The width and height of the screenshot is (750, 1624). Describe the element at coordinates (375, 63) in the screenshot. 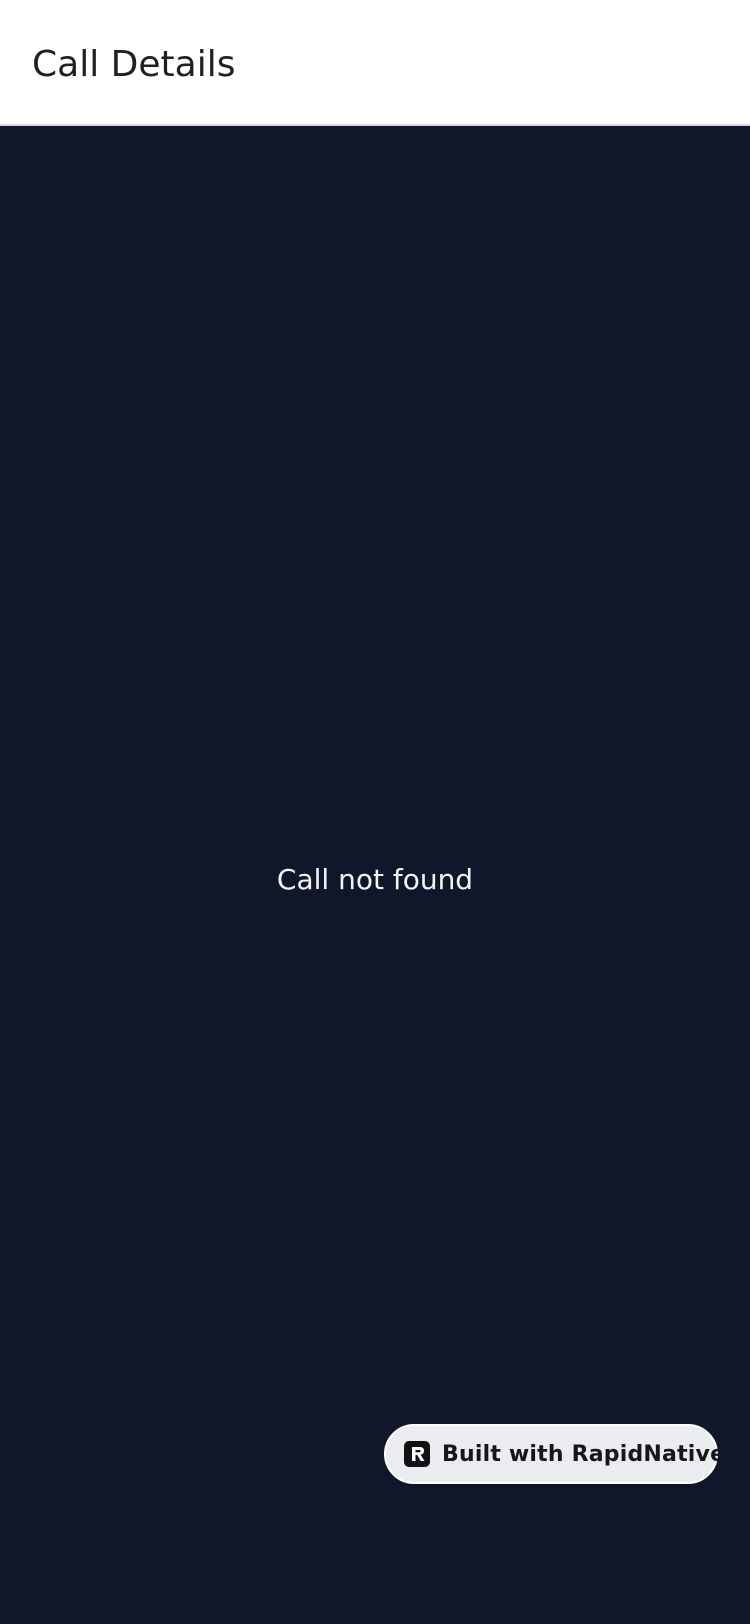

I see `top-header: Call Details` at that location.